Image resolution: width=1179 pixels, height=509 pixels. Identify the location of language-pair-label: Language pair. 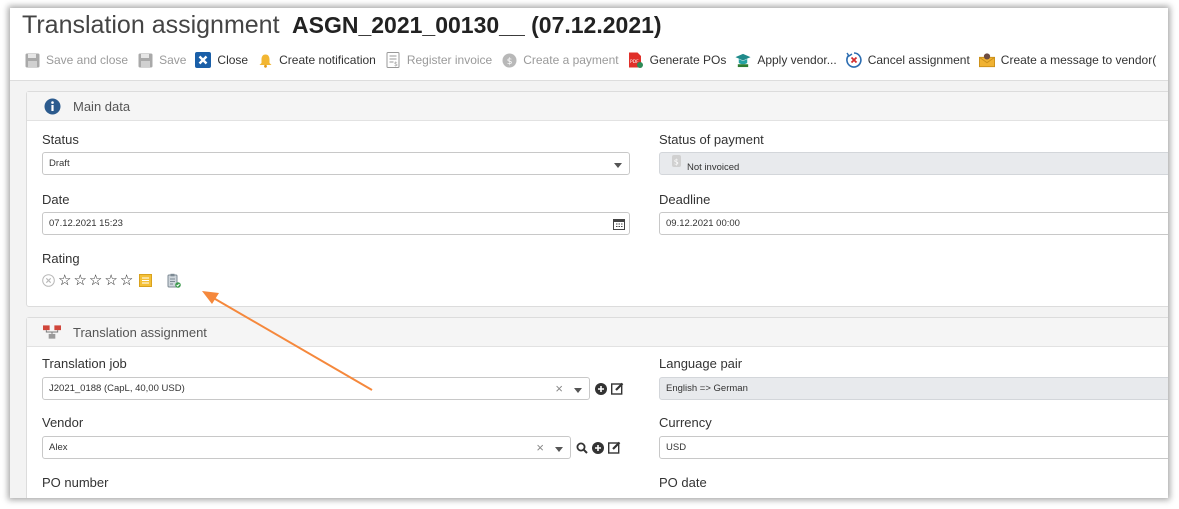
(701, 363).